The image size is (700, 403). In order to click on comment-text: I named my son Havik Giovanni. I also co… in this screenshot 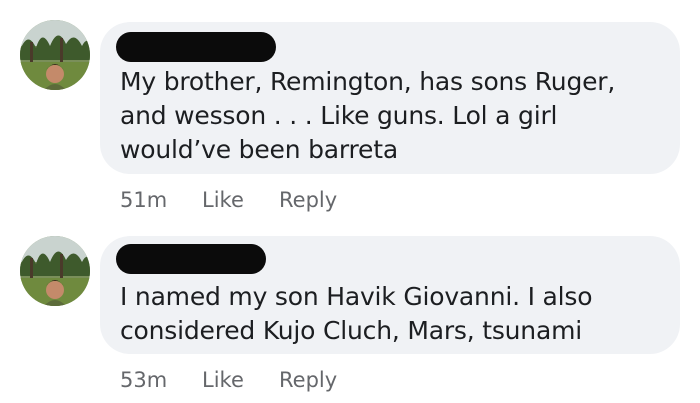, I will do `click(356, 313)`.